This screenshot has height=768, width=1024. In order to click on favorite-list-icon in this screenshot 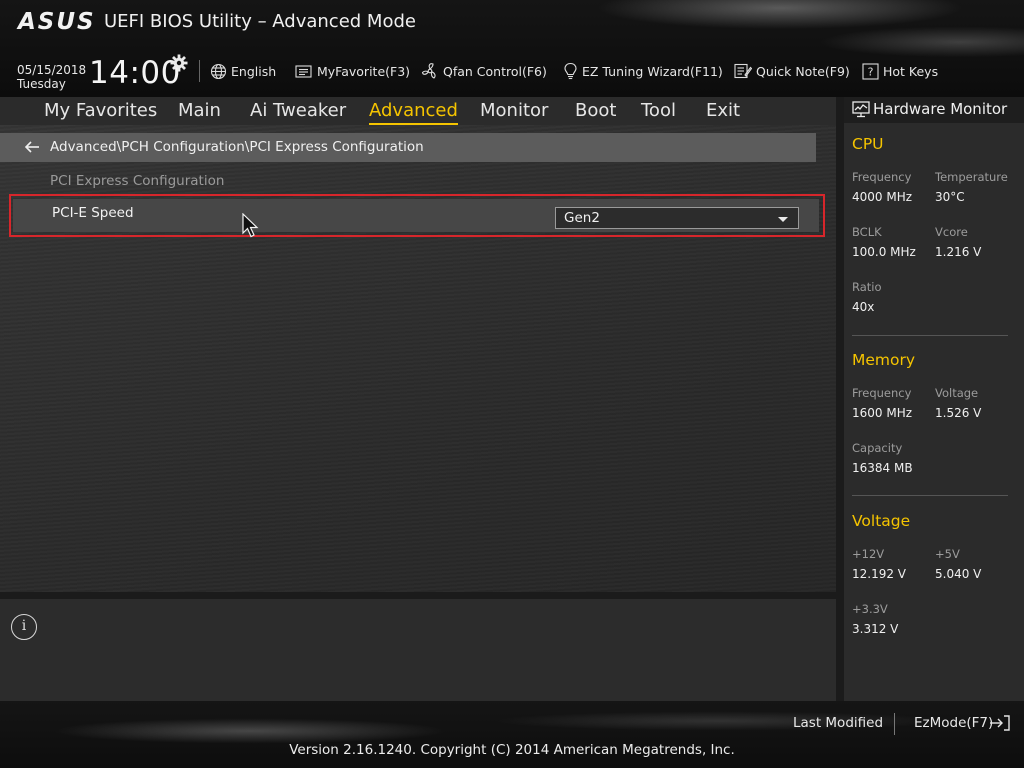, I will do `click(303, 71)`.